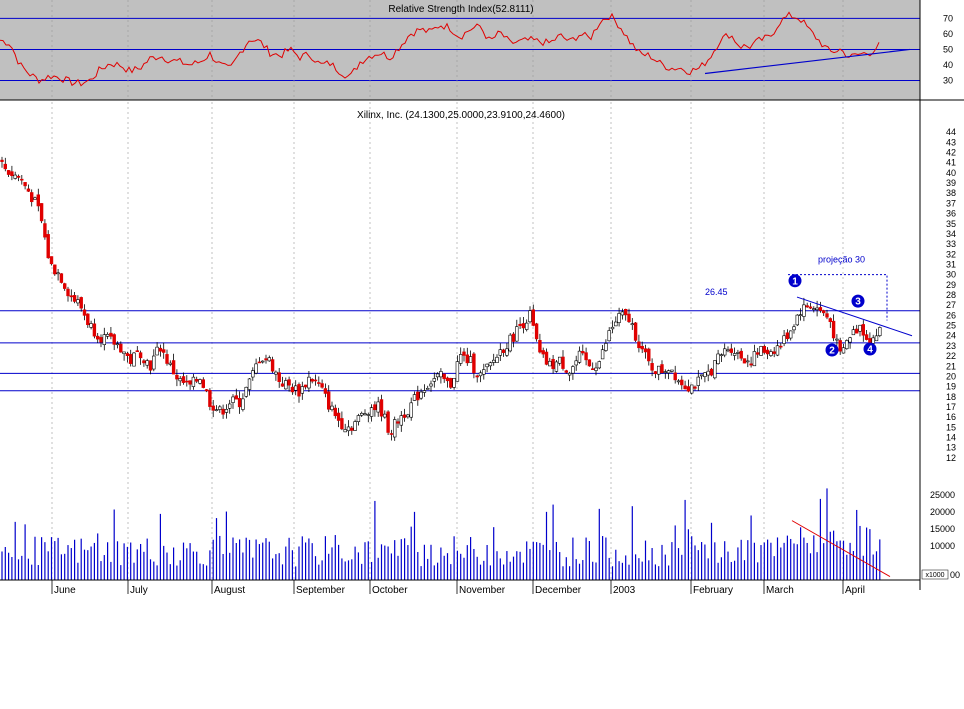 This screenshot has width=964, height=709. I want to click on month-label: October, so click(390, 590).